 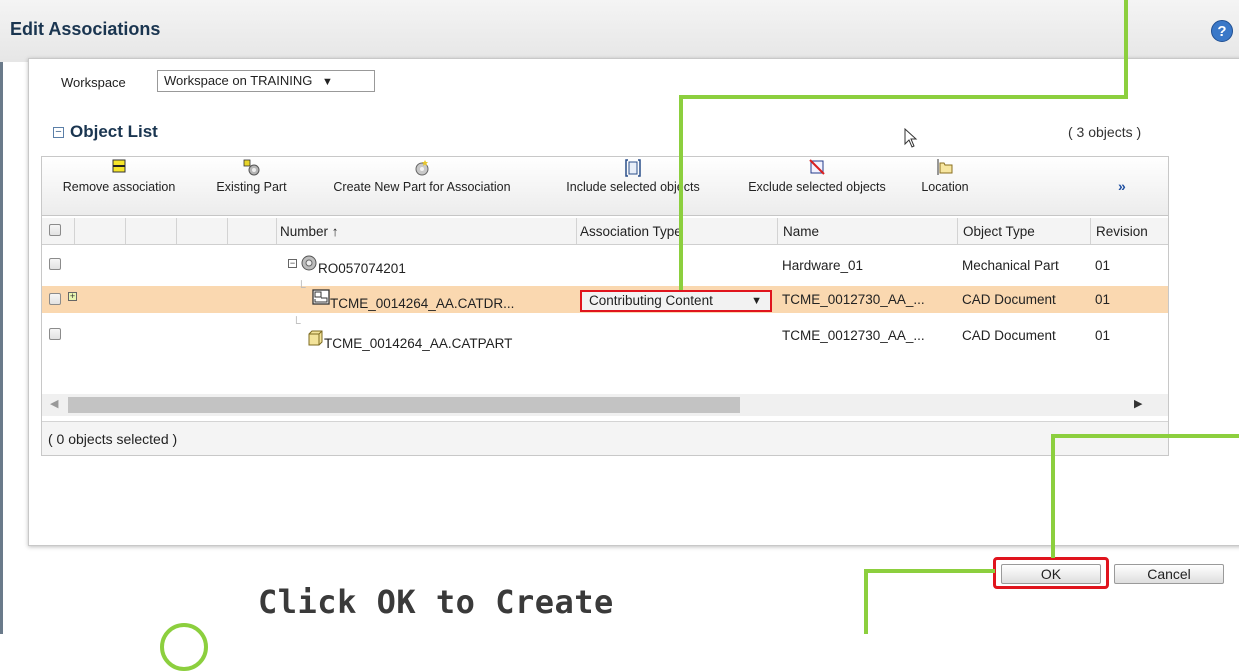 What do you see at coordinates (93, 82) in the screenshot?
I see `workspace-label: Workspace` at bounding box center [93, 82].